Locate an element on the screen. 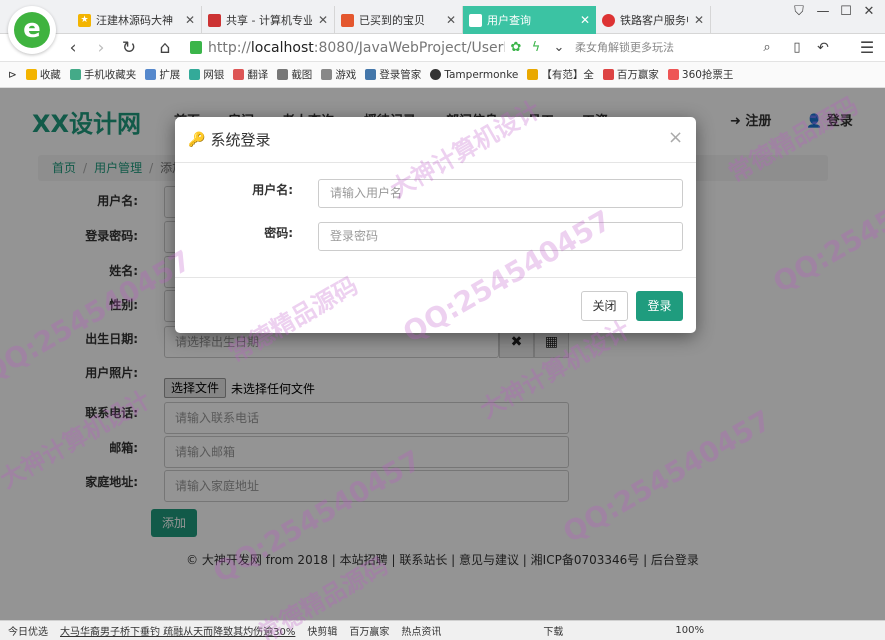 Image resolution: width=885 pixels, height=640 pixels. bookmark-item: 扩展 is located at coordinates (162, 74).